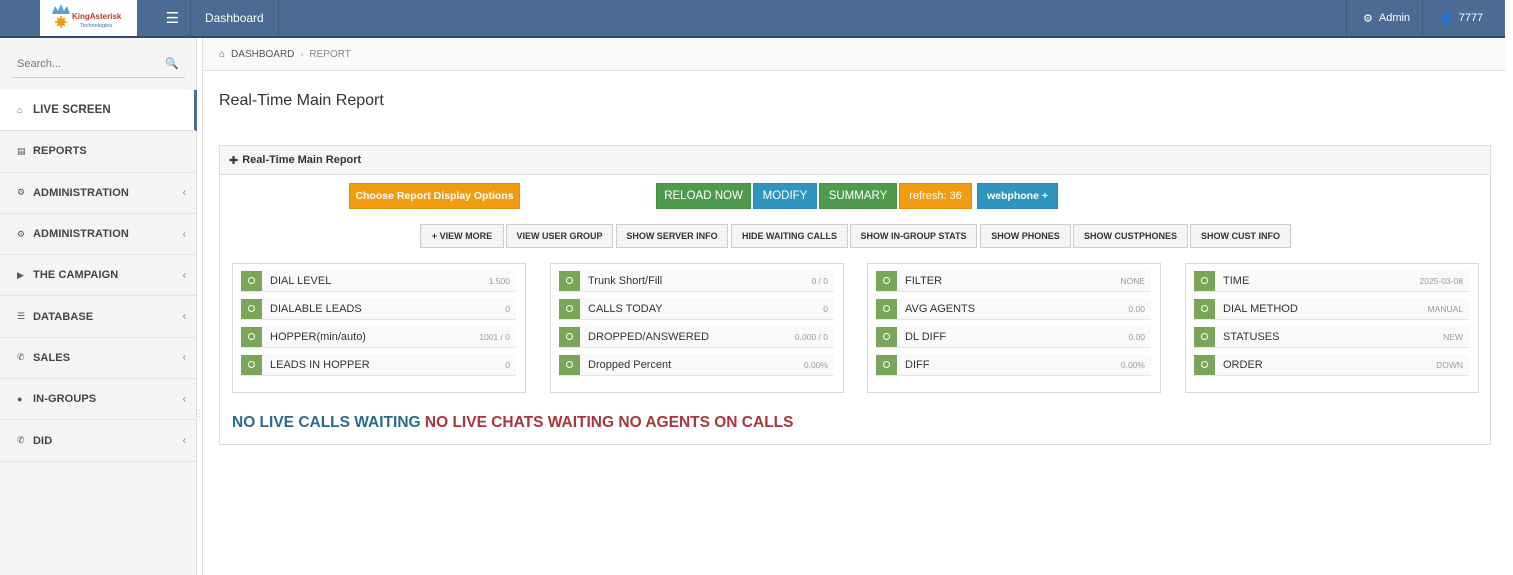 This screenshot has height=575, width=1513. I want to click on panel-title: Real-Time Main Report, so click(302, 160).